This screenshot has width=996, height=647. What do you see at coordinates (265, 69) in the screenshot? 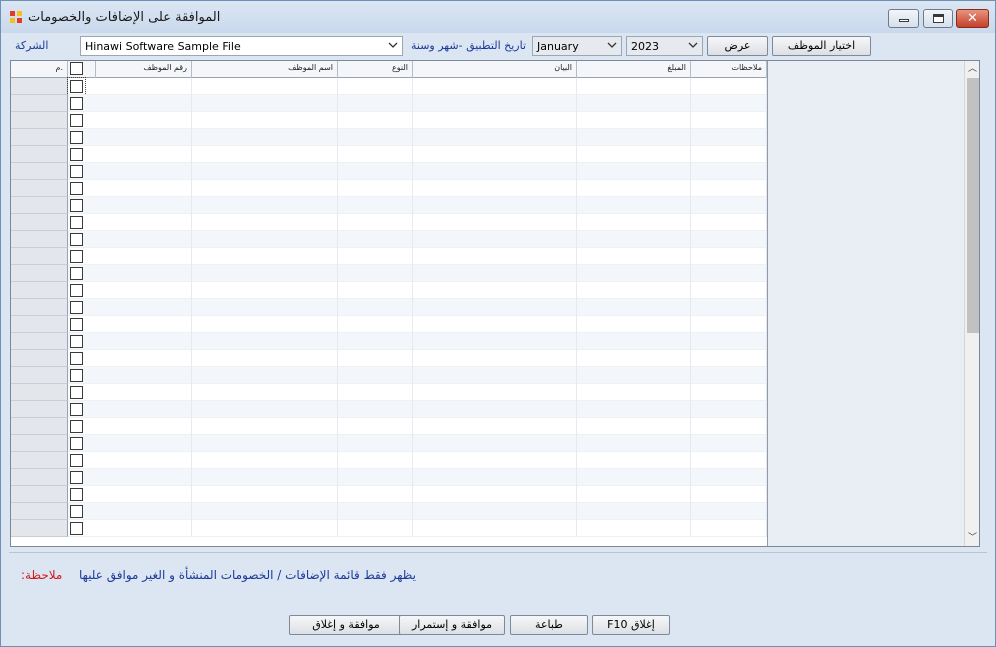
I see `column-header-employee-name: اسم الموظف` at bounding box center [265, 69].